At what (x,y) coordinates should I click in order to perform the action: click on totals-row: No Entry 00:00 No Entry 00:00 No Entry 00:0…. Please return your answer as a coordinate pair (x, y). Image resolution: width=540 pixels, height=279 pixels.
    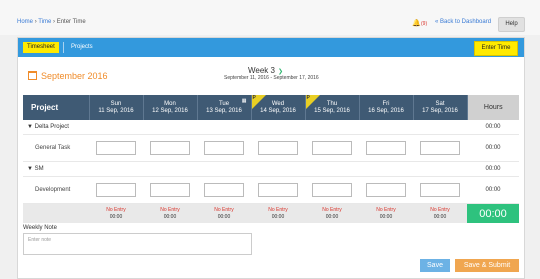
    Looking at the image, I should click on (271, 213).